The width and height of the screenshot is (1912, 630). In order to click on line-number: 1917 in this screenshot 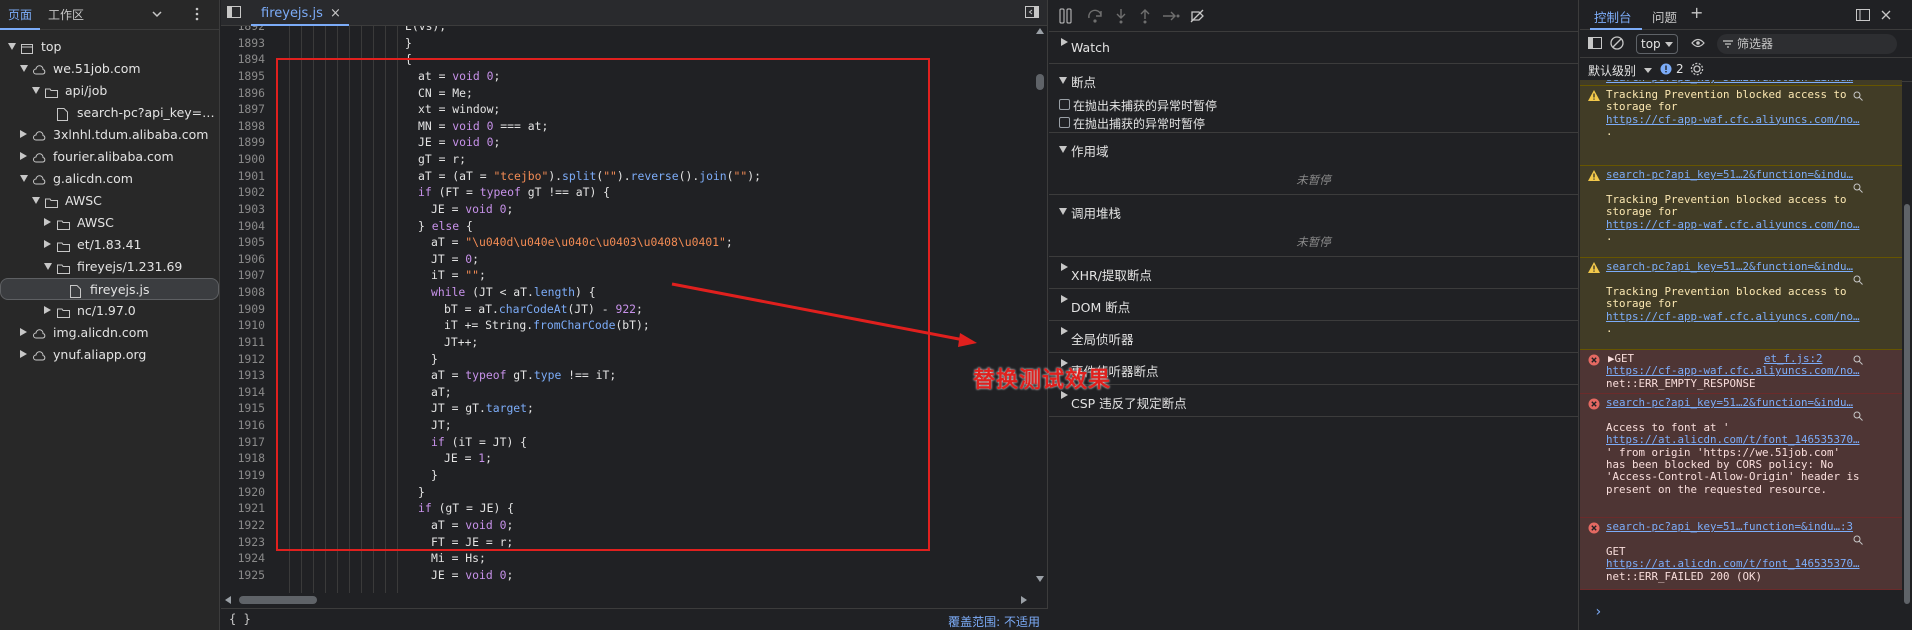, I will do `click(243, 442)`.